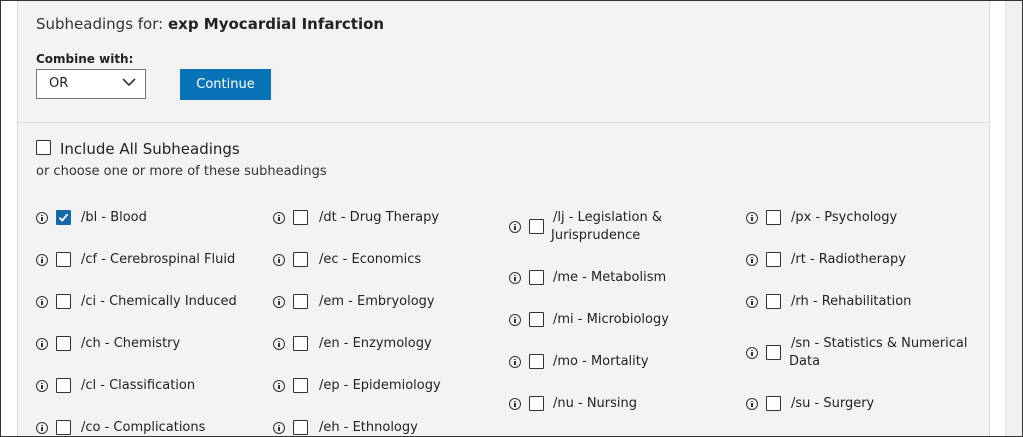 This screenshot has height=437, width=1023. What do you see at coordinates (129, 82) in the screenshot?
I see `chevron-down-icon` at bounding box center [129, 82].